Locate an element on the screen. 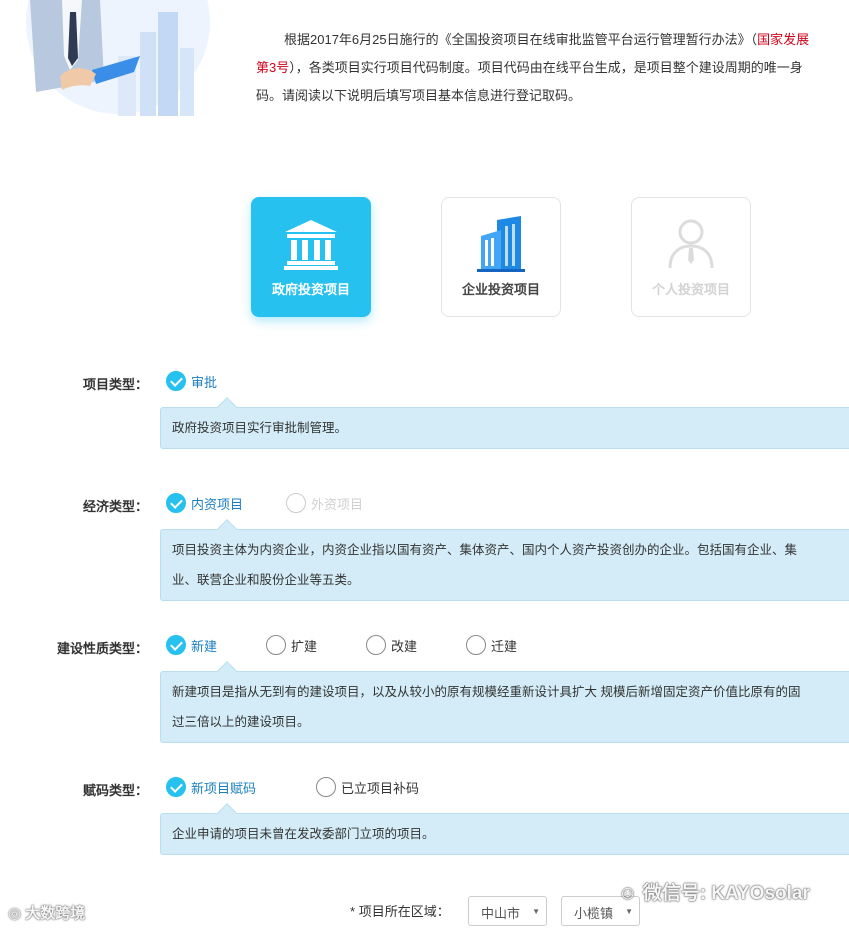 The height and width of the screenshot is (929, 849). watermark-right: ☺ 微信号: KAYOsolar is located at coordinates (714, 891).